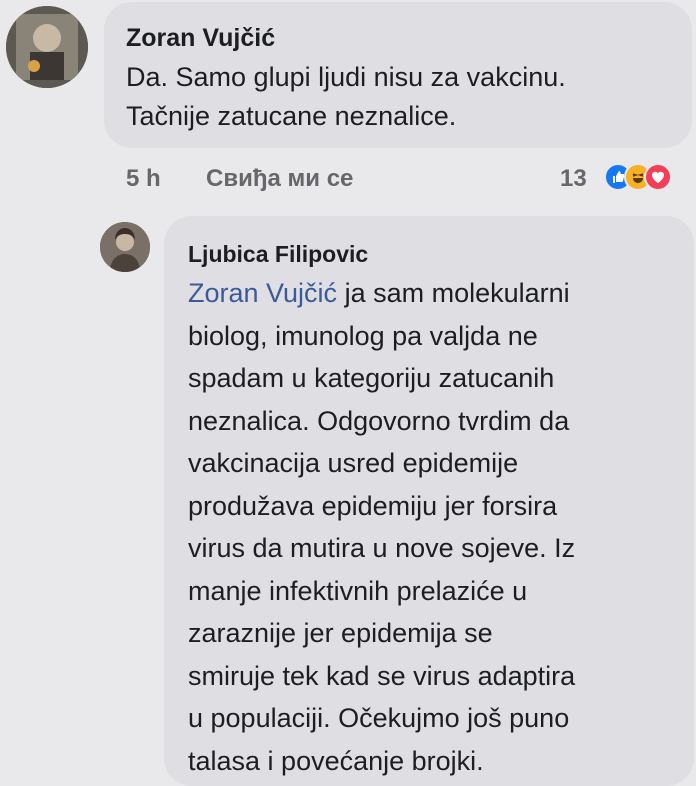 The height and width of the screenshot is (786, 696). I want to click on reaction-count: 13, so click(573, 179).